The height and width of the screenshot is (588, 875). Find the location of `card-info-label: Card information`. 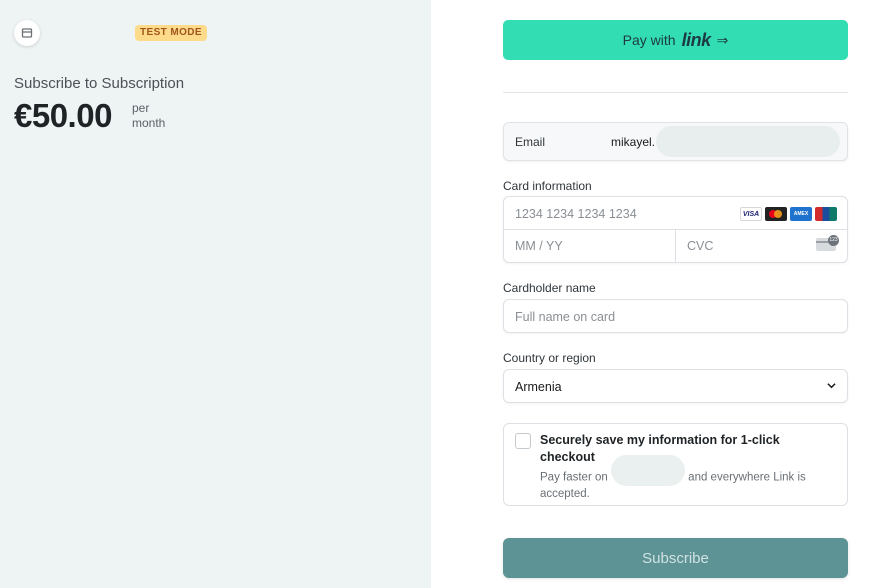

card-info-label: Card information is located at coordinates (547, 186).